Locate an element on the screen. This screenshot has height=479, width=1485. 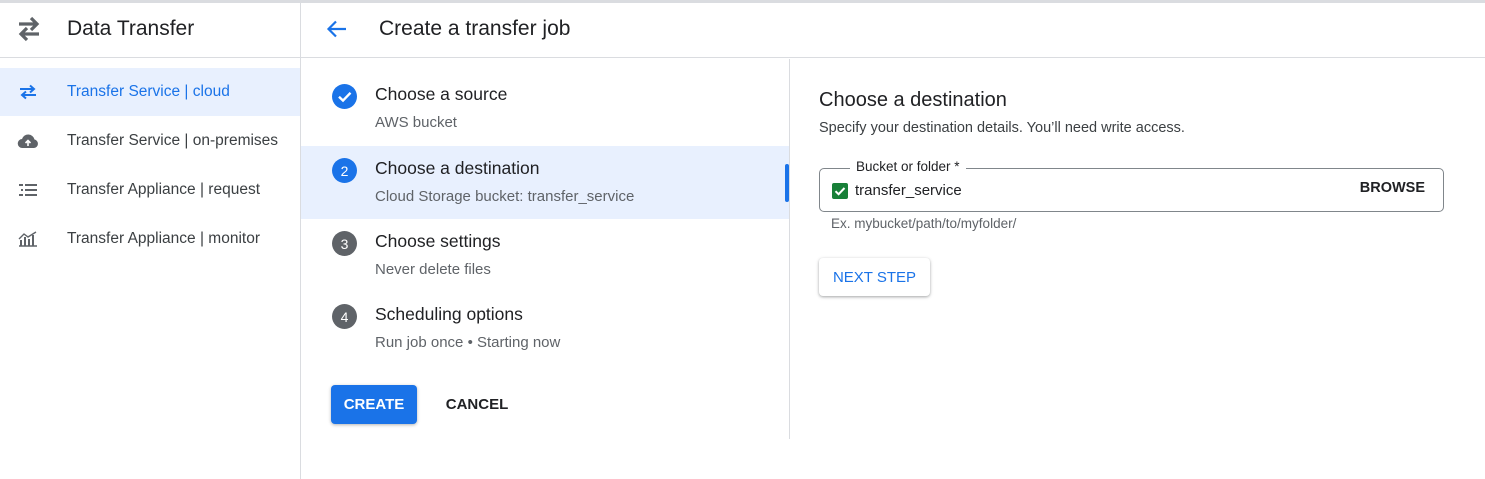
bucket-check-icon is located at coordinates (840, 191).